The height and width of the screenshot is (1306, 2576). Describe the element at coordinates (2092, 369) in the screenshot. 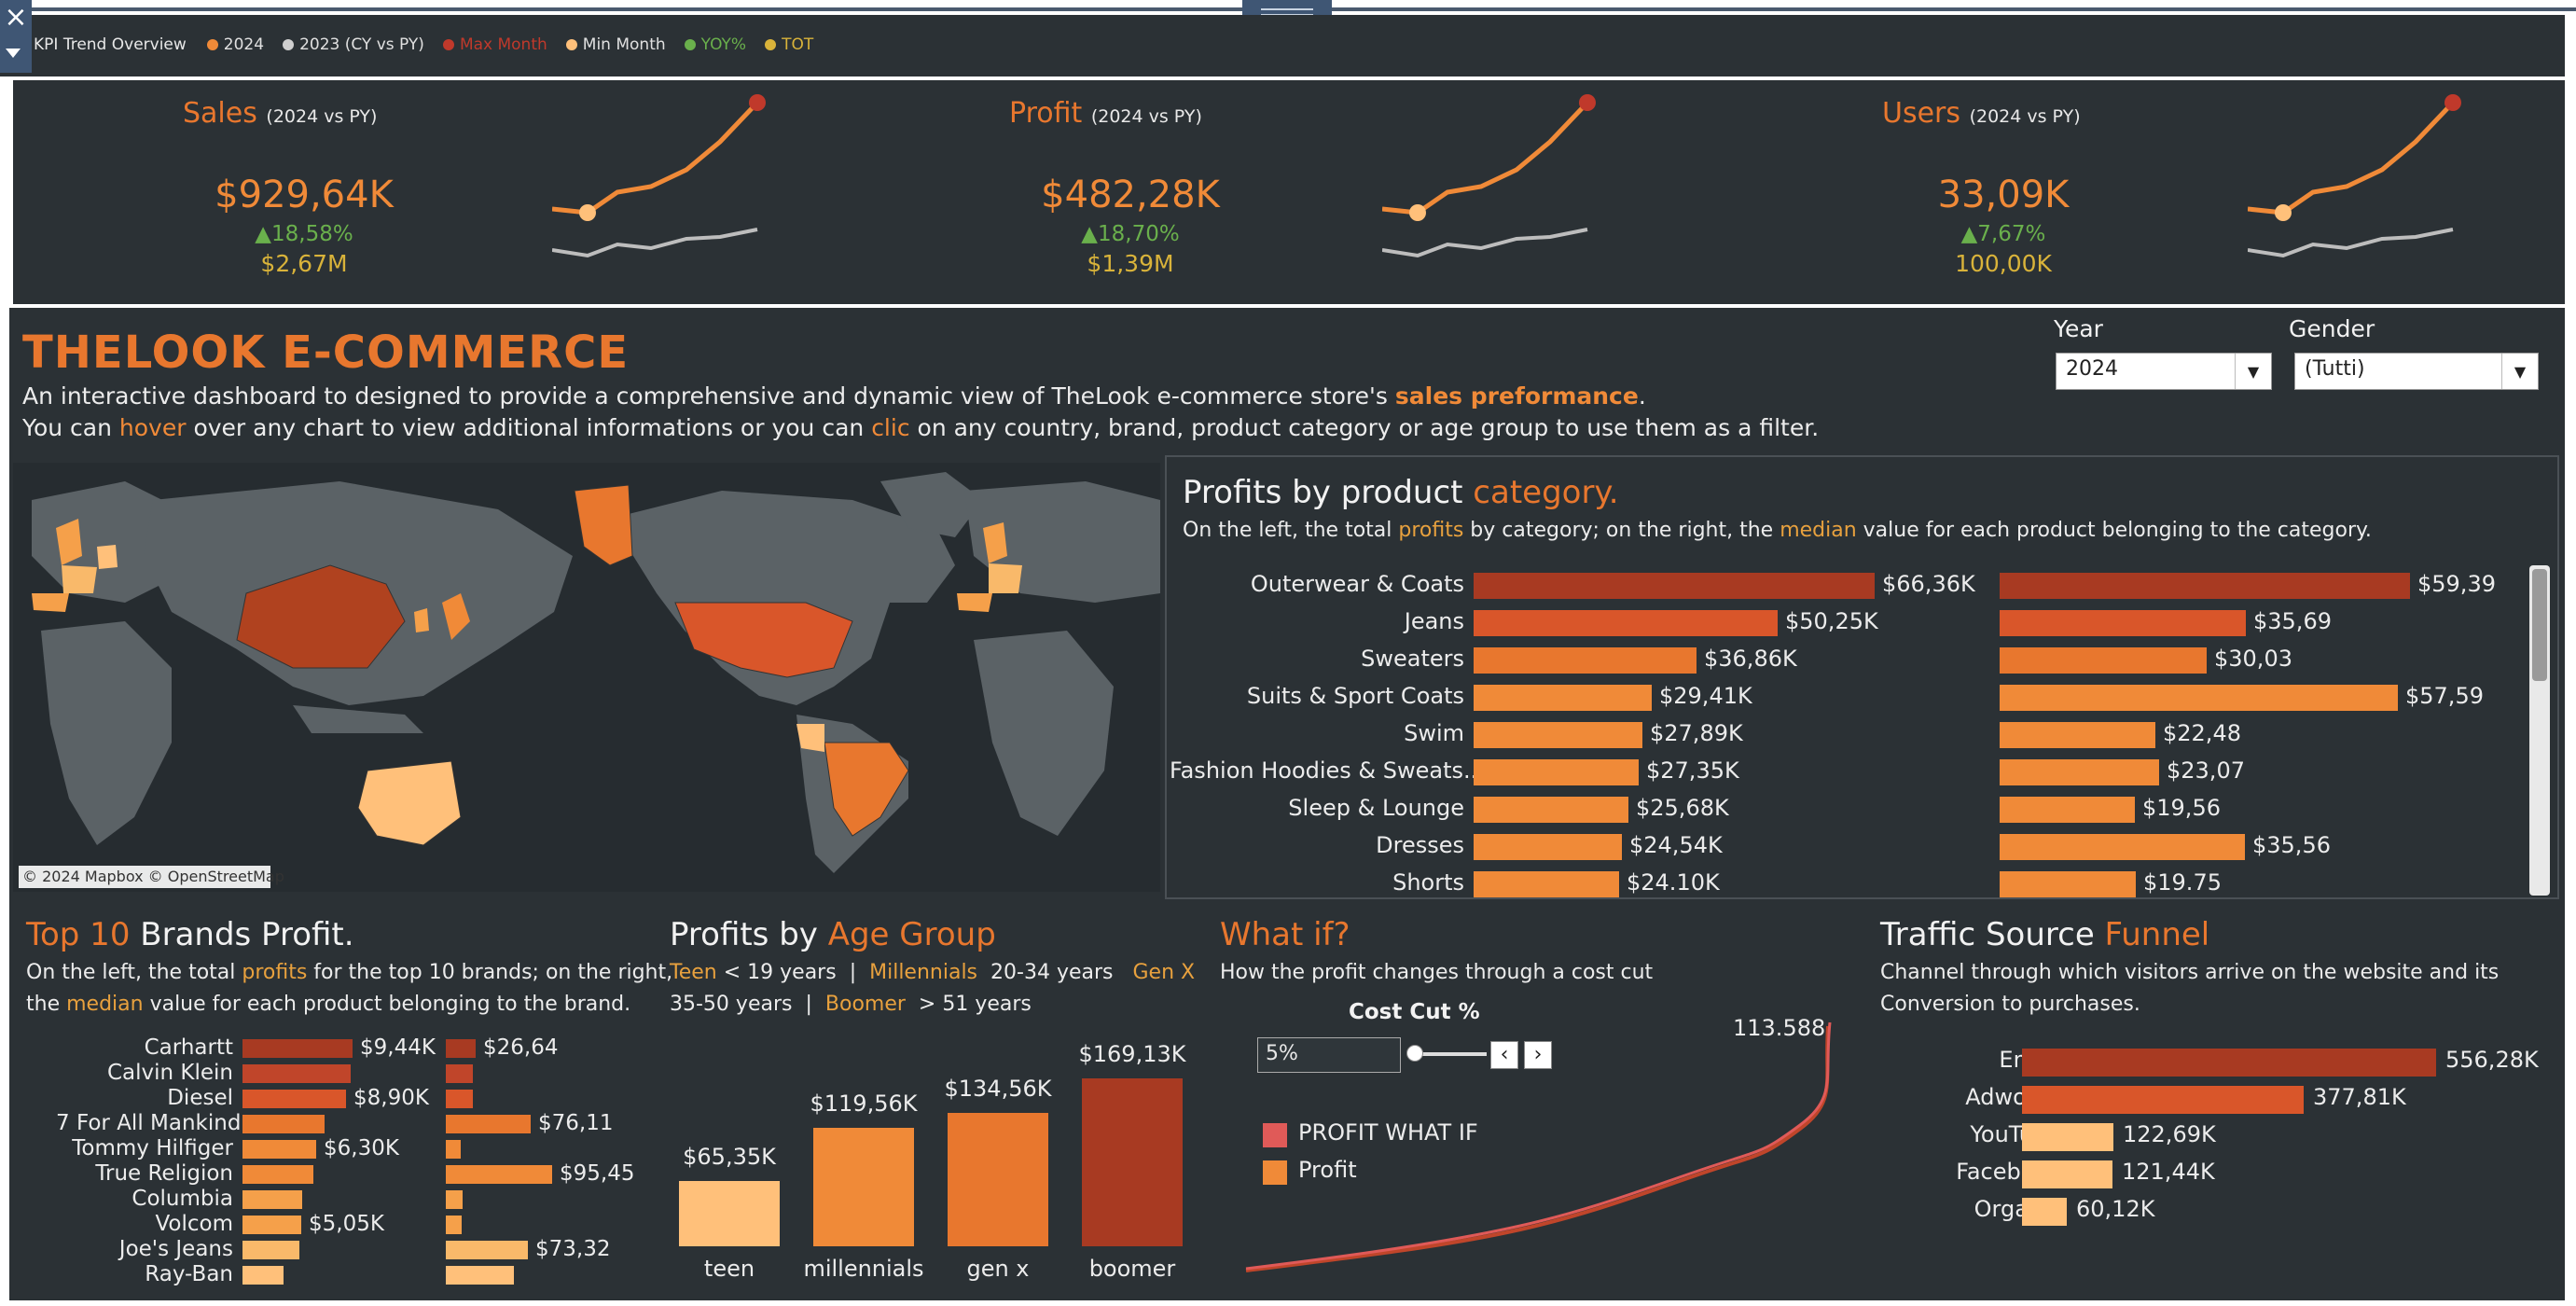

I see `year-dropdown-value: 2024` at that location.